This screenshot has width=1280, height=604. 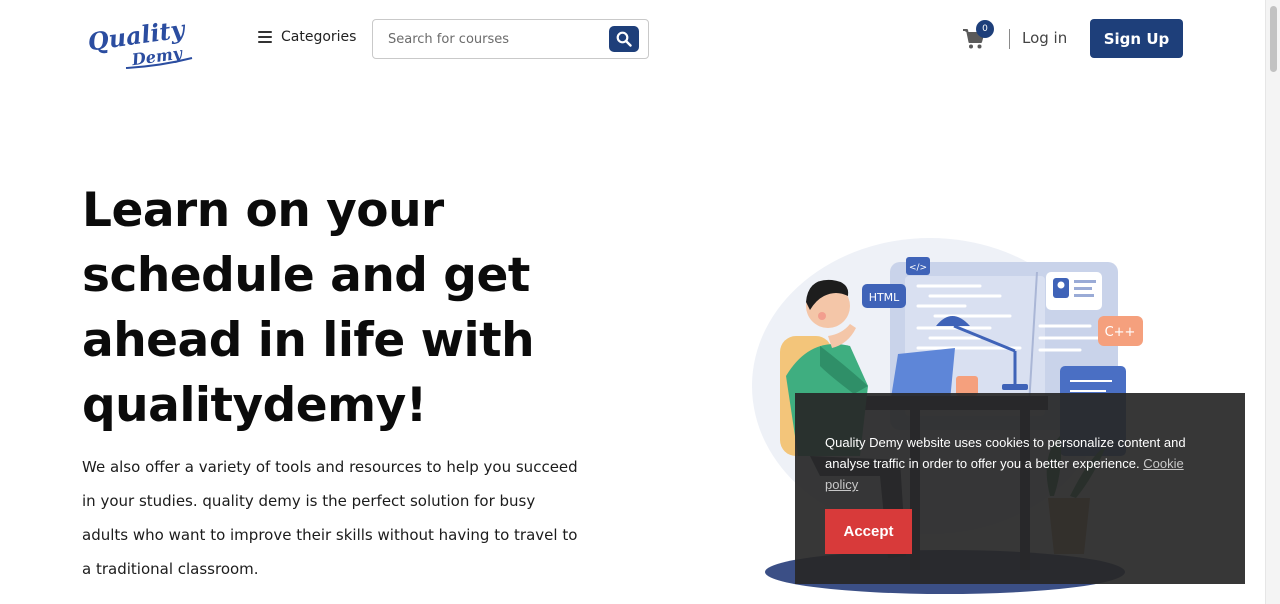 I want to click on hero-title-line: Learn on your, so click(x=263, y=210).